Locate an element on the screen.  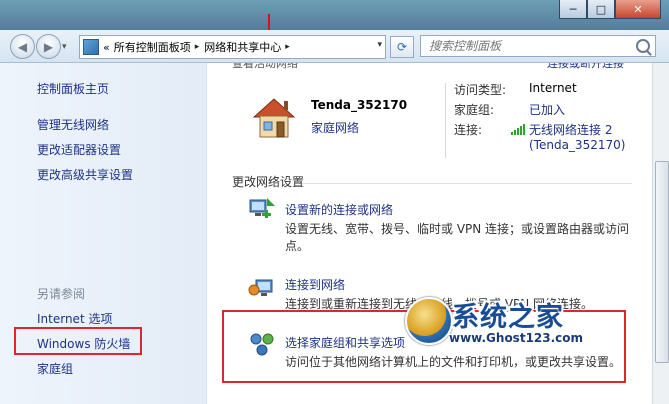
recent-pages-dropdown: ▾ is located at coordinates (64, 47).